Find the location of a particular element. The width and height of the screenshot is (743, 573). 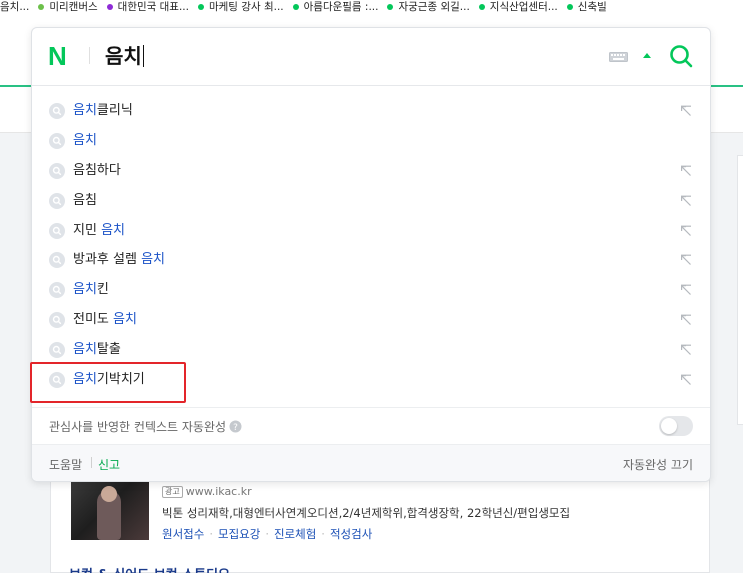

suggestion-text: 전미도 음치 is located at coordinates (105, 320).